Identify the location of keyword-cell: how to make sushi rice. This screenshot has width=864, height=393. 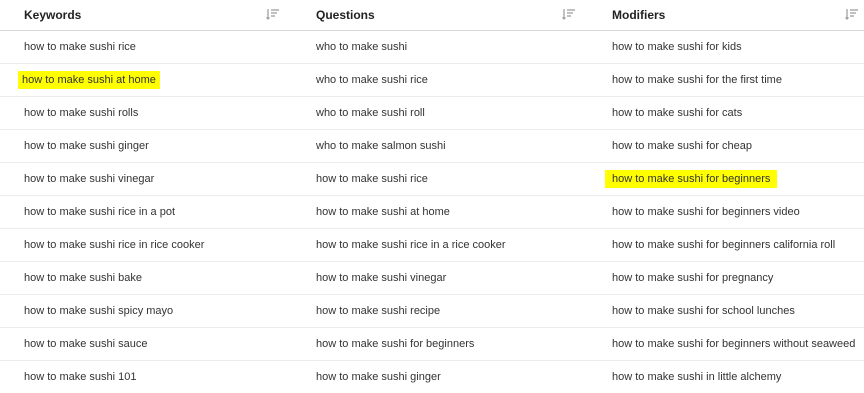
(80, 47).